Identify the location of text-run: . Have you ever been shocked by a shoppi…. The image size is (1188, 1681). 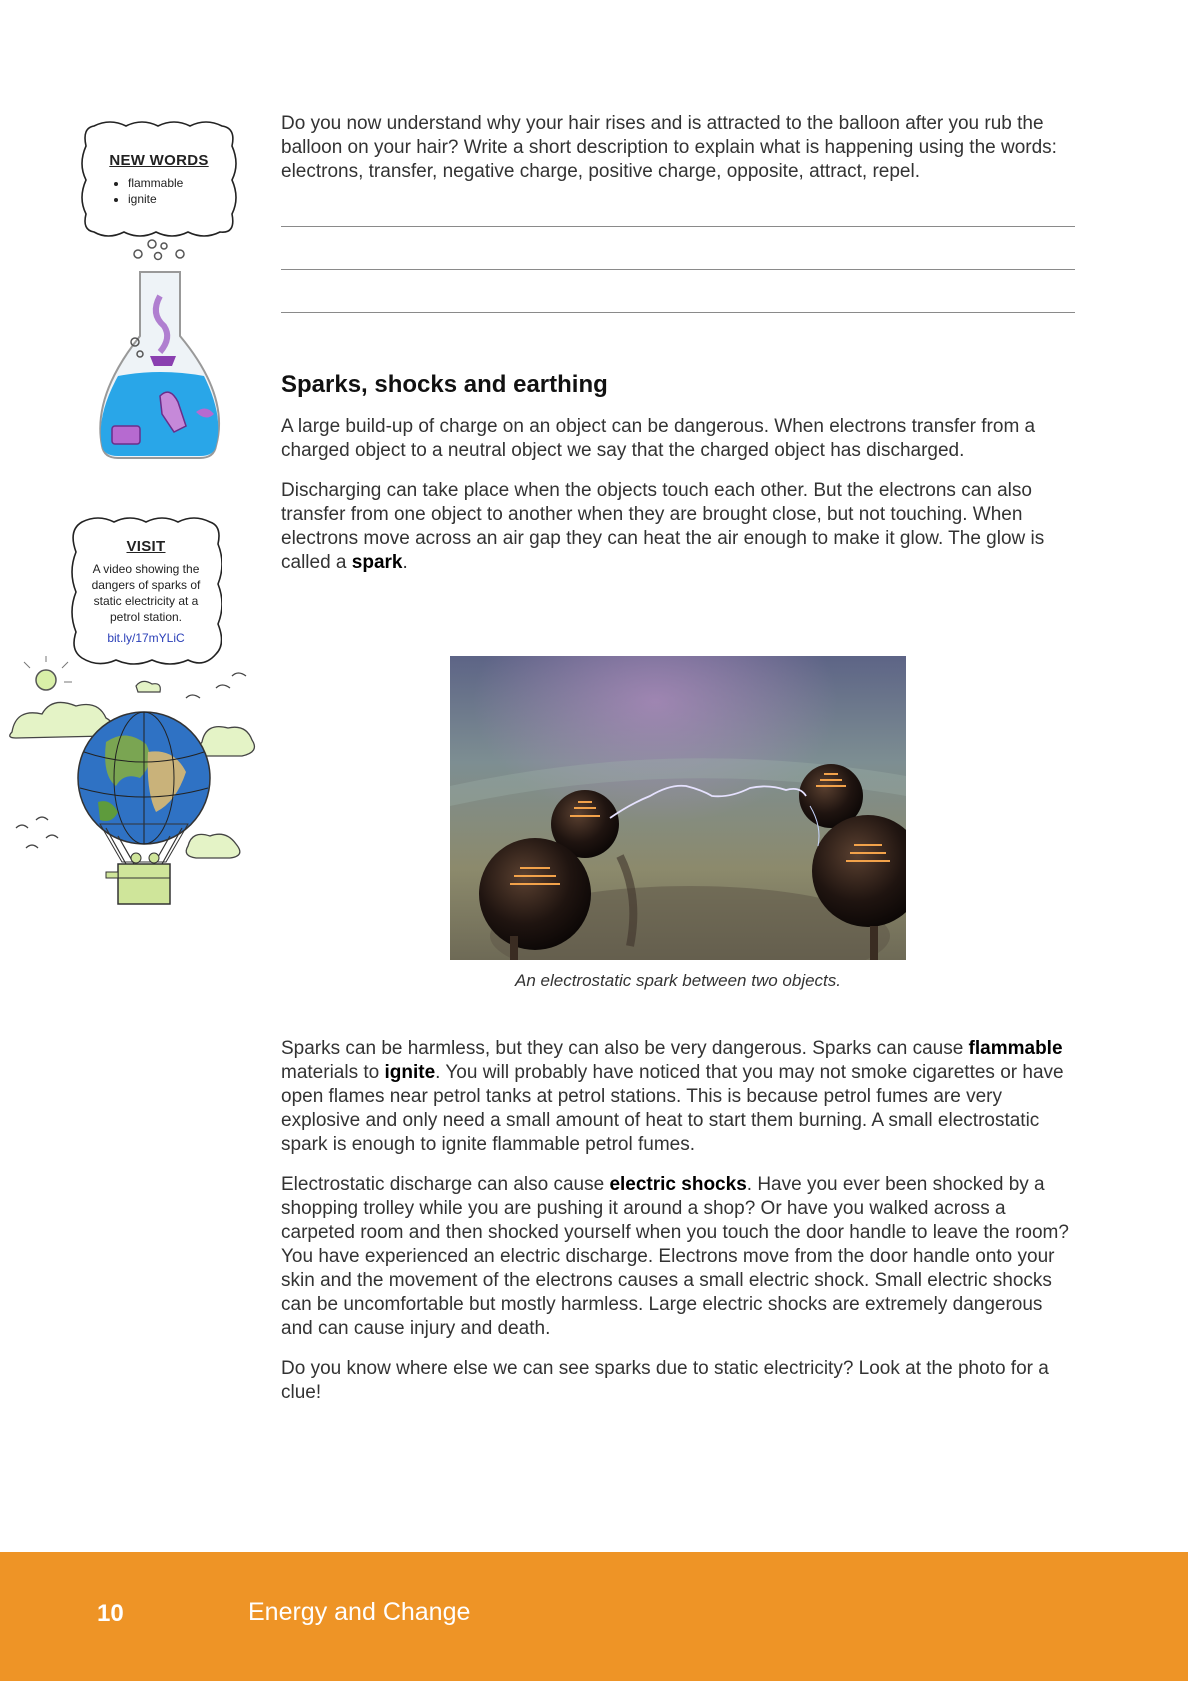
(675, 1256).